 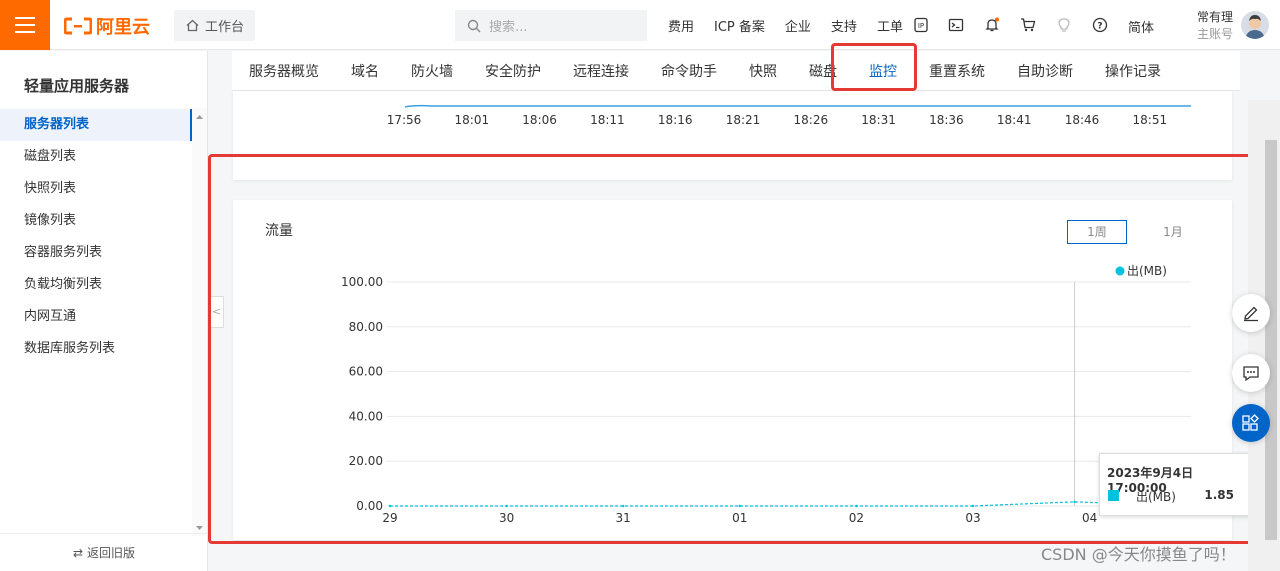 What do you see at coordinates (1097, 232) in the screenshot?
I see `range-1-week-button: 1周` at bounding box center [1097, 232].